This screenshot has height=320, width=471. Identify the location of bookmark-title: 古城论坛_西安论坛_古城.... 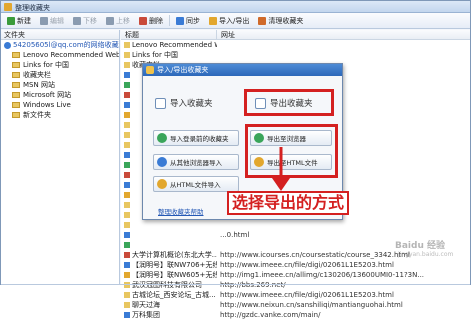
(169, 295).